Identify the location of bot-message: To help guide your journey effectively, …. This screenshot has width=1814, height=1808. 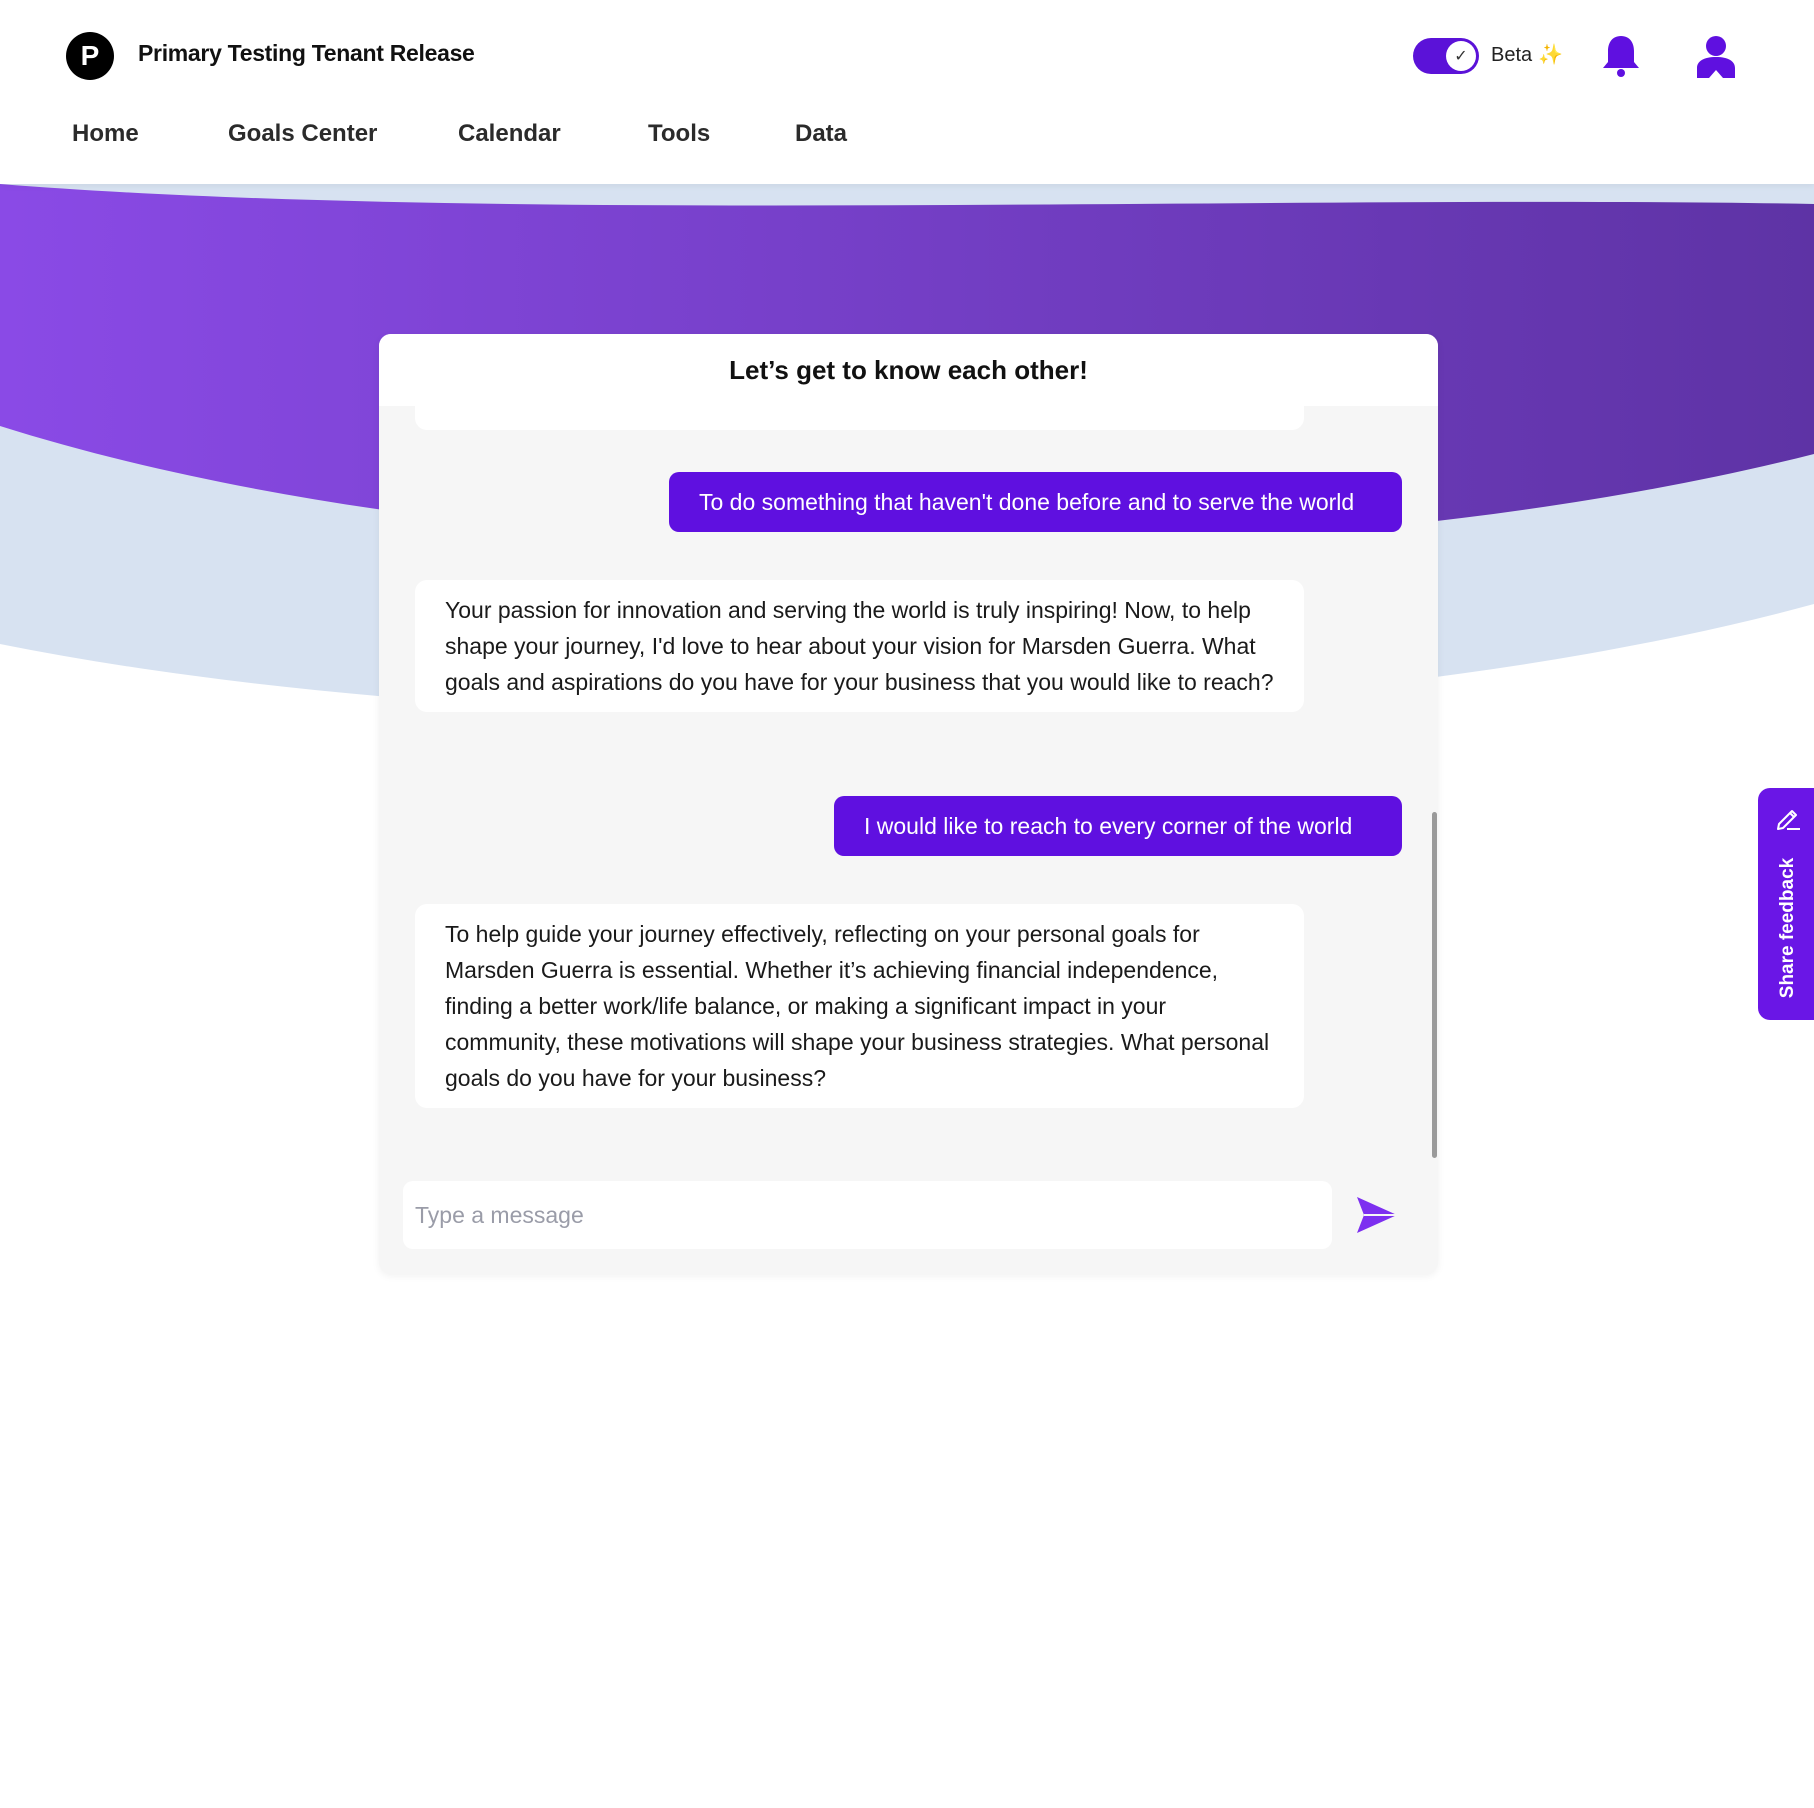
(859, 1006).